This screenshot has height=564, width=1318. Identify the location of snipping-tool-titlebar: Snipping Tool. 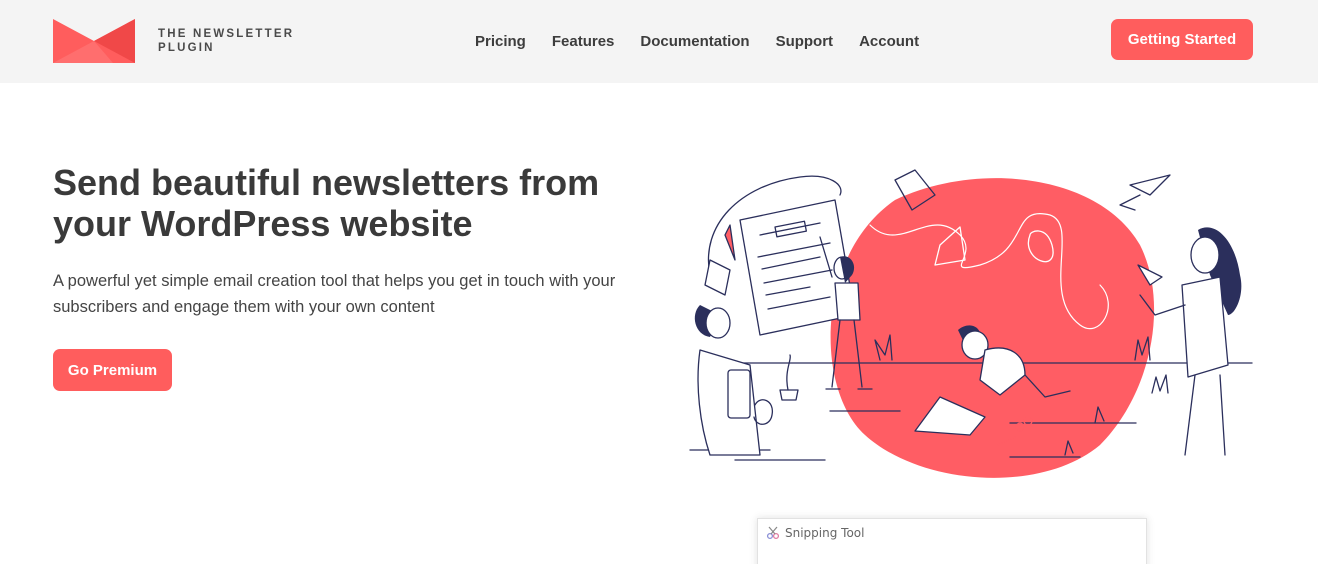
(815, 533).